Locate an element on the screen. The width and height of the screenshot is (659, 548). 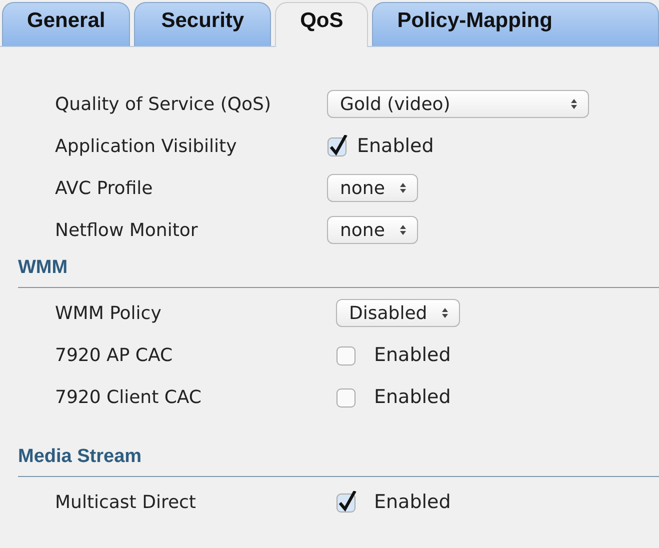
field-label: Application Visibility is located at coordinates (146, 146).